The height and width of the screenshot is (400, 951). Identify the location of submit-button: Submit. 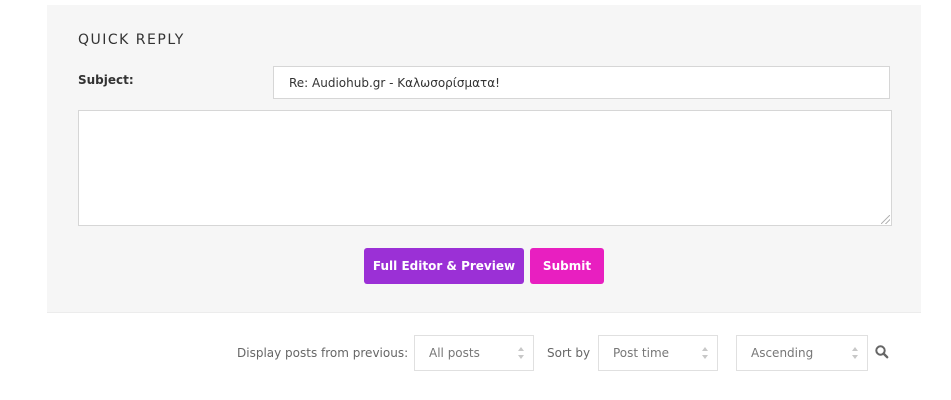
(567, 266).